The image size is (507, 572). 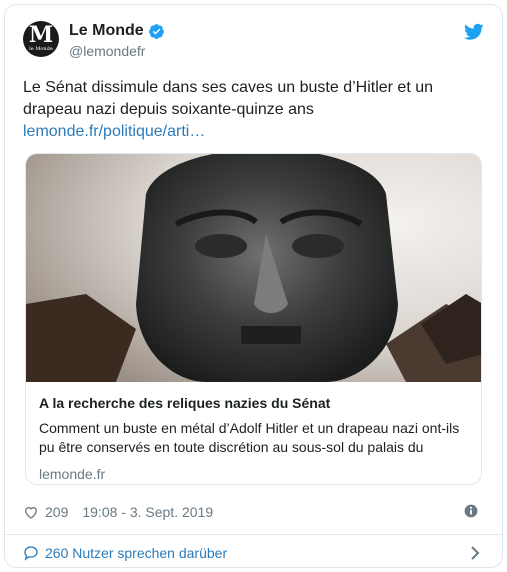 I want to click on name-row: Le Monde, so click(x=117, y=31).